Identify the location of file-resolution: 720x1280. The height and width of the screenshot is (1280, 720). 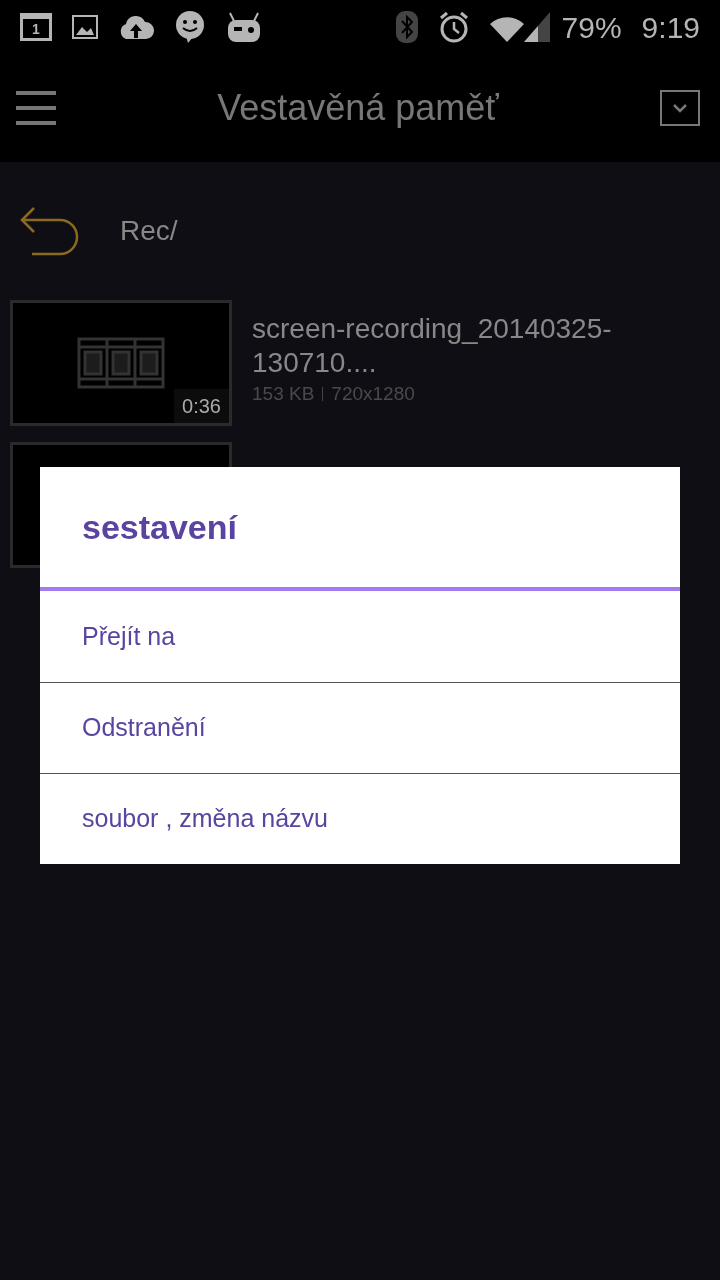
(373, 394).